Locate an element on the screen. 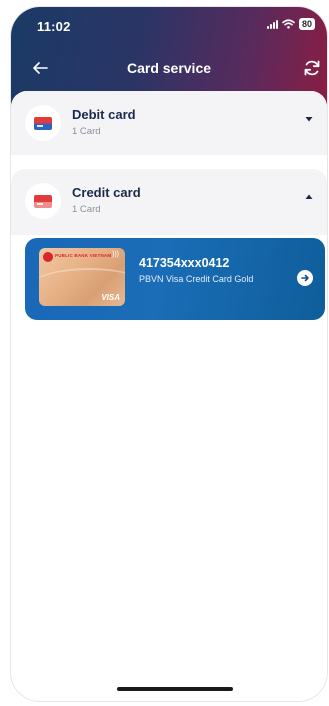  card-network: VISA is located at coordinates (110, 297).